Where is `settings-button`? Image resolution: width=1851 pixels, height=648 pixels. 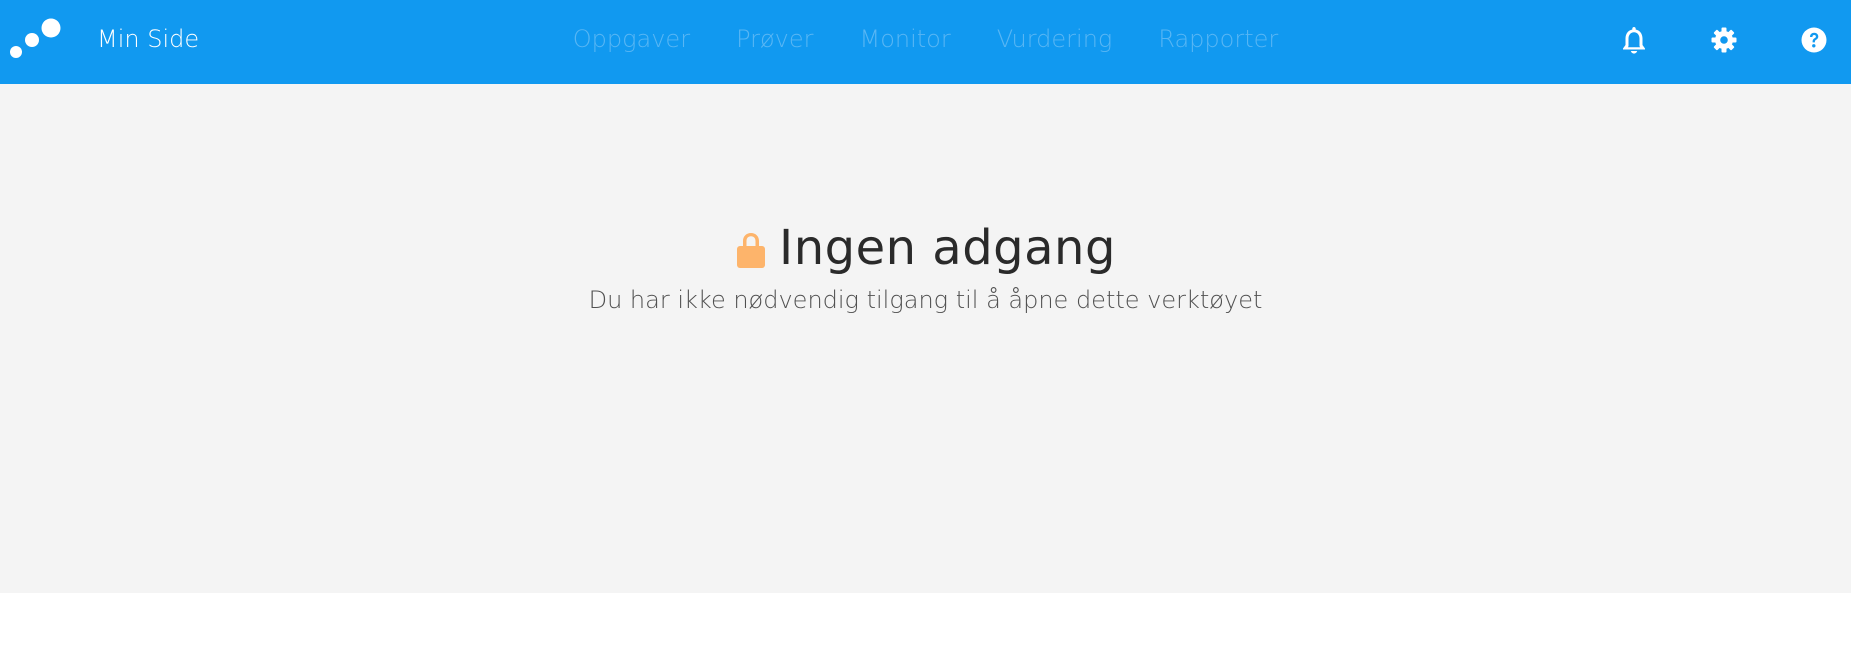 settings-button is located at coordinates (1724, 40).